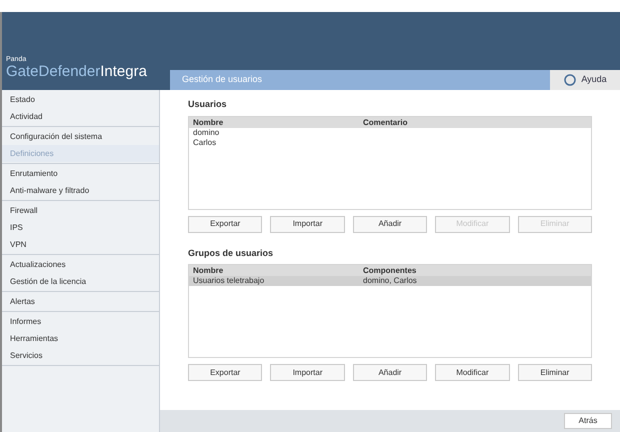  I want to click on sidebar-item: Anti-malware y filtrado, so click(80, 190).